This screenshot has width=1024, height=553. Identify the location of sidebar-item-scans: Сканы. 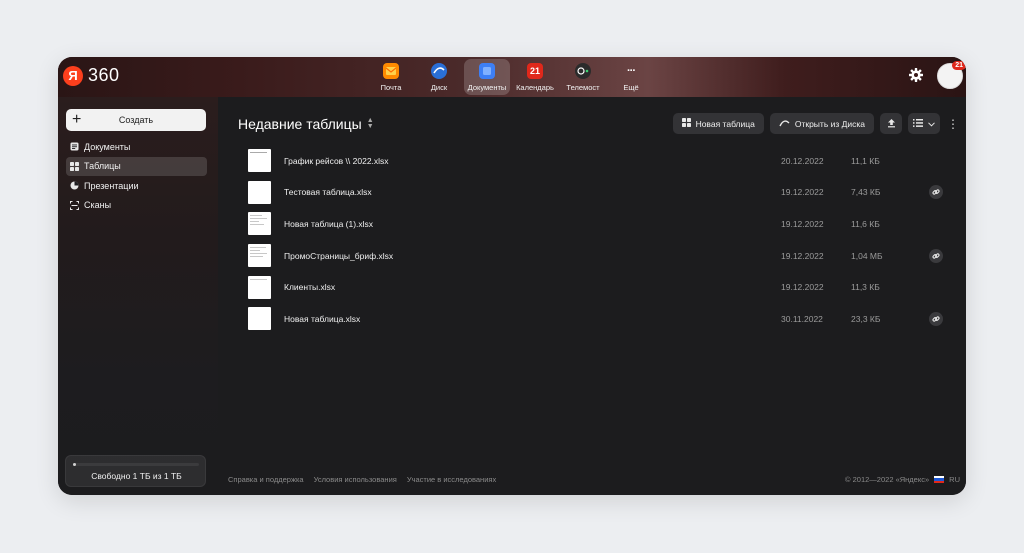
(136, 205).